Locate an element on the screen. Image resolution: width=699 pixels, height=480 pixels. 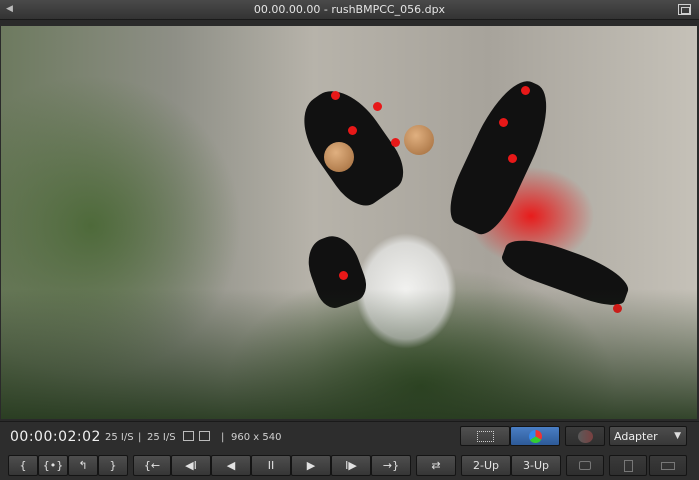
step-forward-icon: I▶ is located at coordinates (351, 465).